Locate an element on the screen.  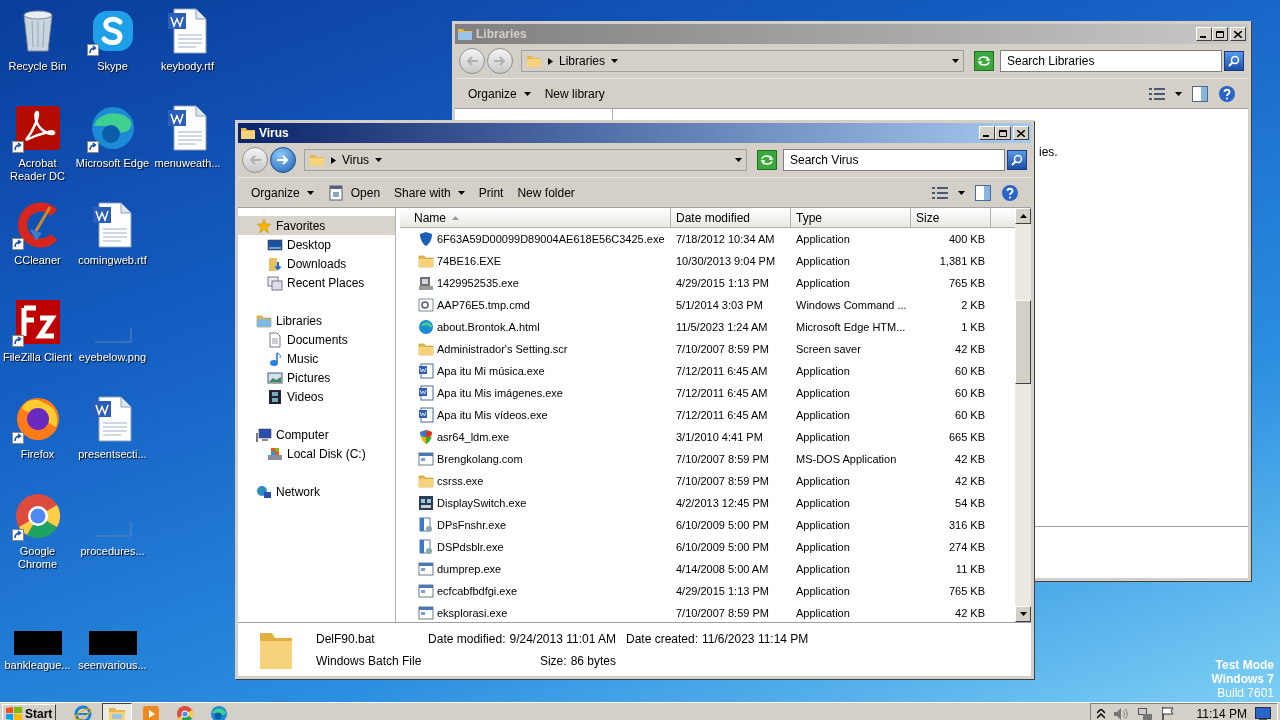
nav-item: Desktop is located at coordinates (316, 244).